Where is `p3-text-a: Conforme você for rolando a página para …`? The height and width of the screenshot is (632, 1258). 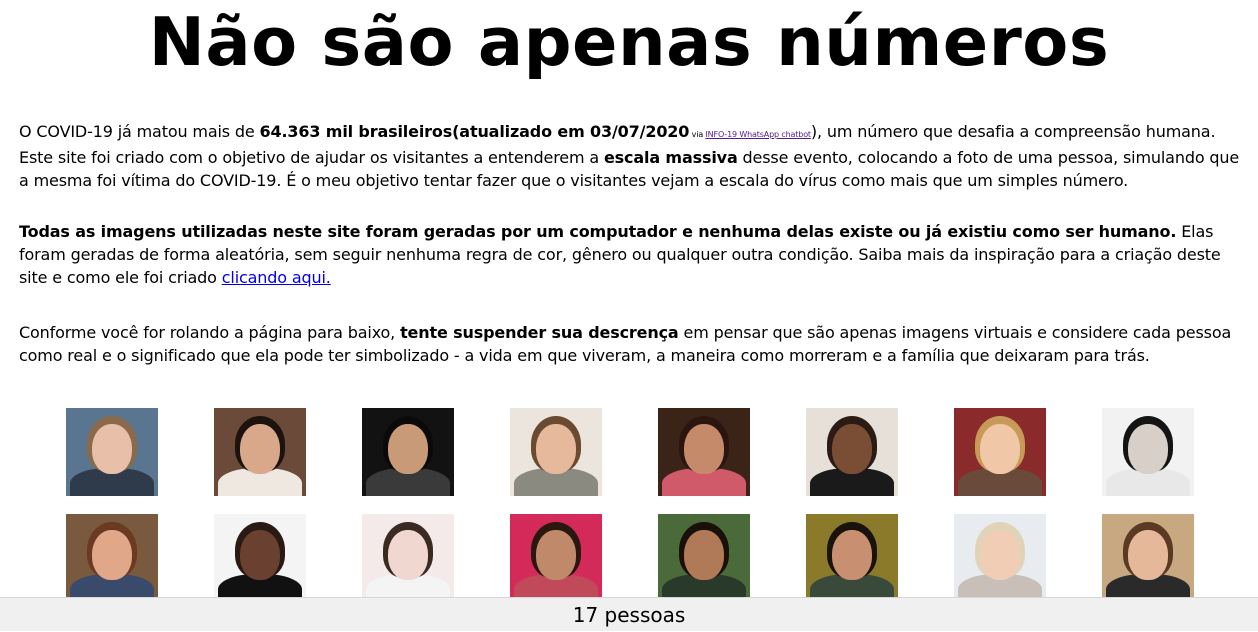 p3-text-a: Conforme você for rolando a página para … is located at coordinates (210, 332).